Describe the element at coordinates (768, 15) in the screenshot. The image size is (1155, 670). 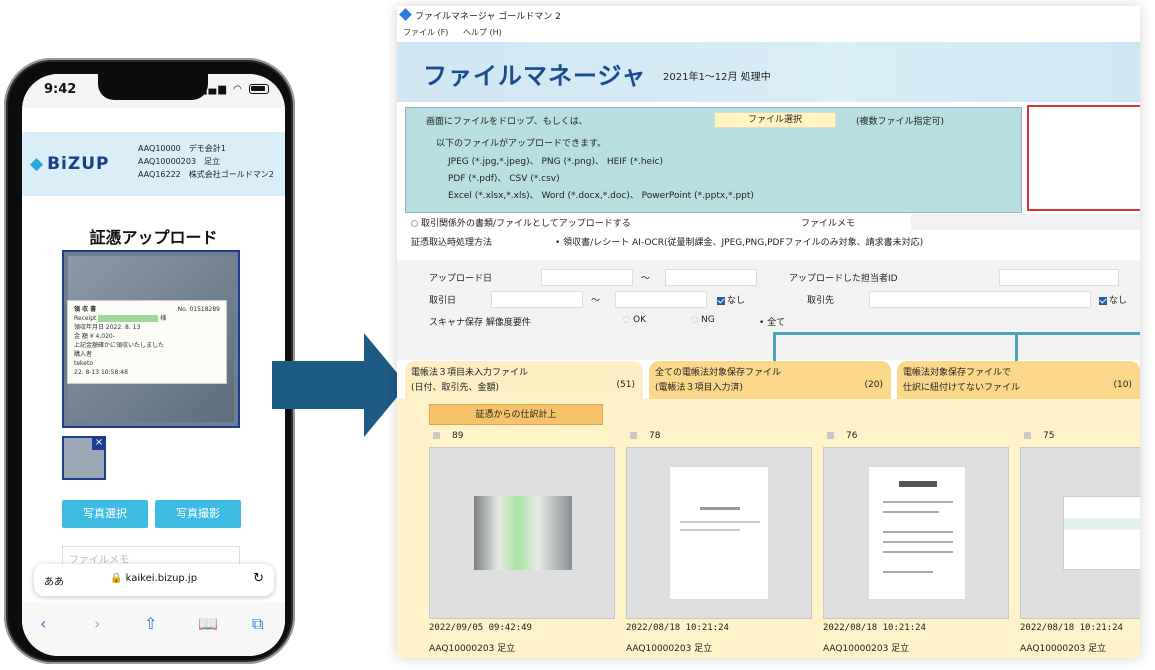
I see `window-titlebar: ファイルマネージャ ゴールドマン 2` at that location.